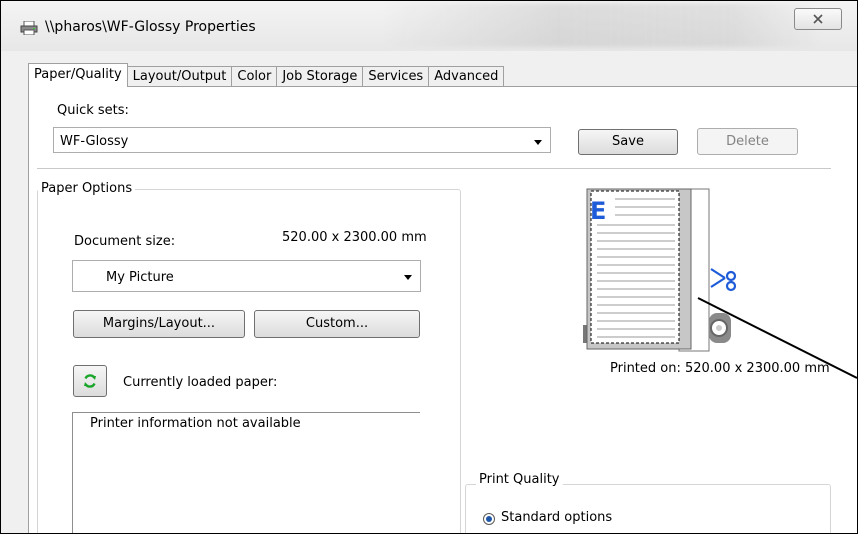 The image size is (858, 534). Describe the element at coordinates (777, 338) in the screenshot. I see `annotation-line` at that location.